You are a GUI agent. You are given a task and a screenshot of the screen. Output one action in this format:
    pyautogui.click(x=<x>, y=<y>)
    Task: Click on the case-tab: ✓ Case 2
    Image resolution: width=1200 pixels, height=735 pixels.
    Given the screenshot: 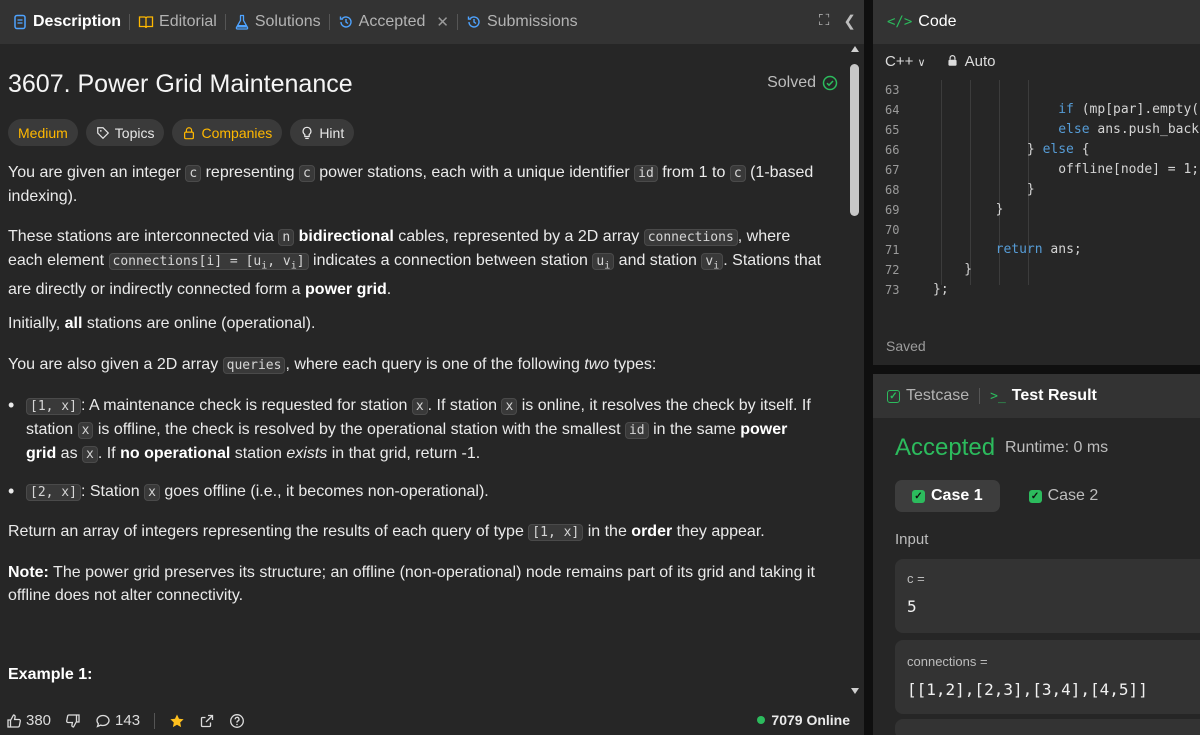 What is the action you would take?
    pyautogui.click(x=1064, y=496)
    